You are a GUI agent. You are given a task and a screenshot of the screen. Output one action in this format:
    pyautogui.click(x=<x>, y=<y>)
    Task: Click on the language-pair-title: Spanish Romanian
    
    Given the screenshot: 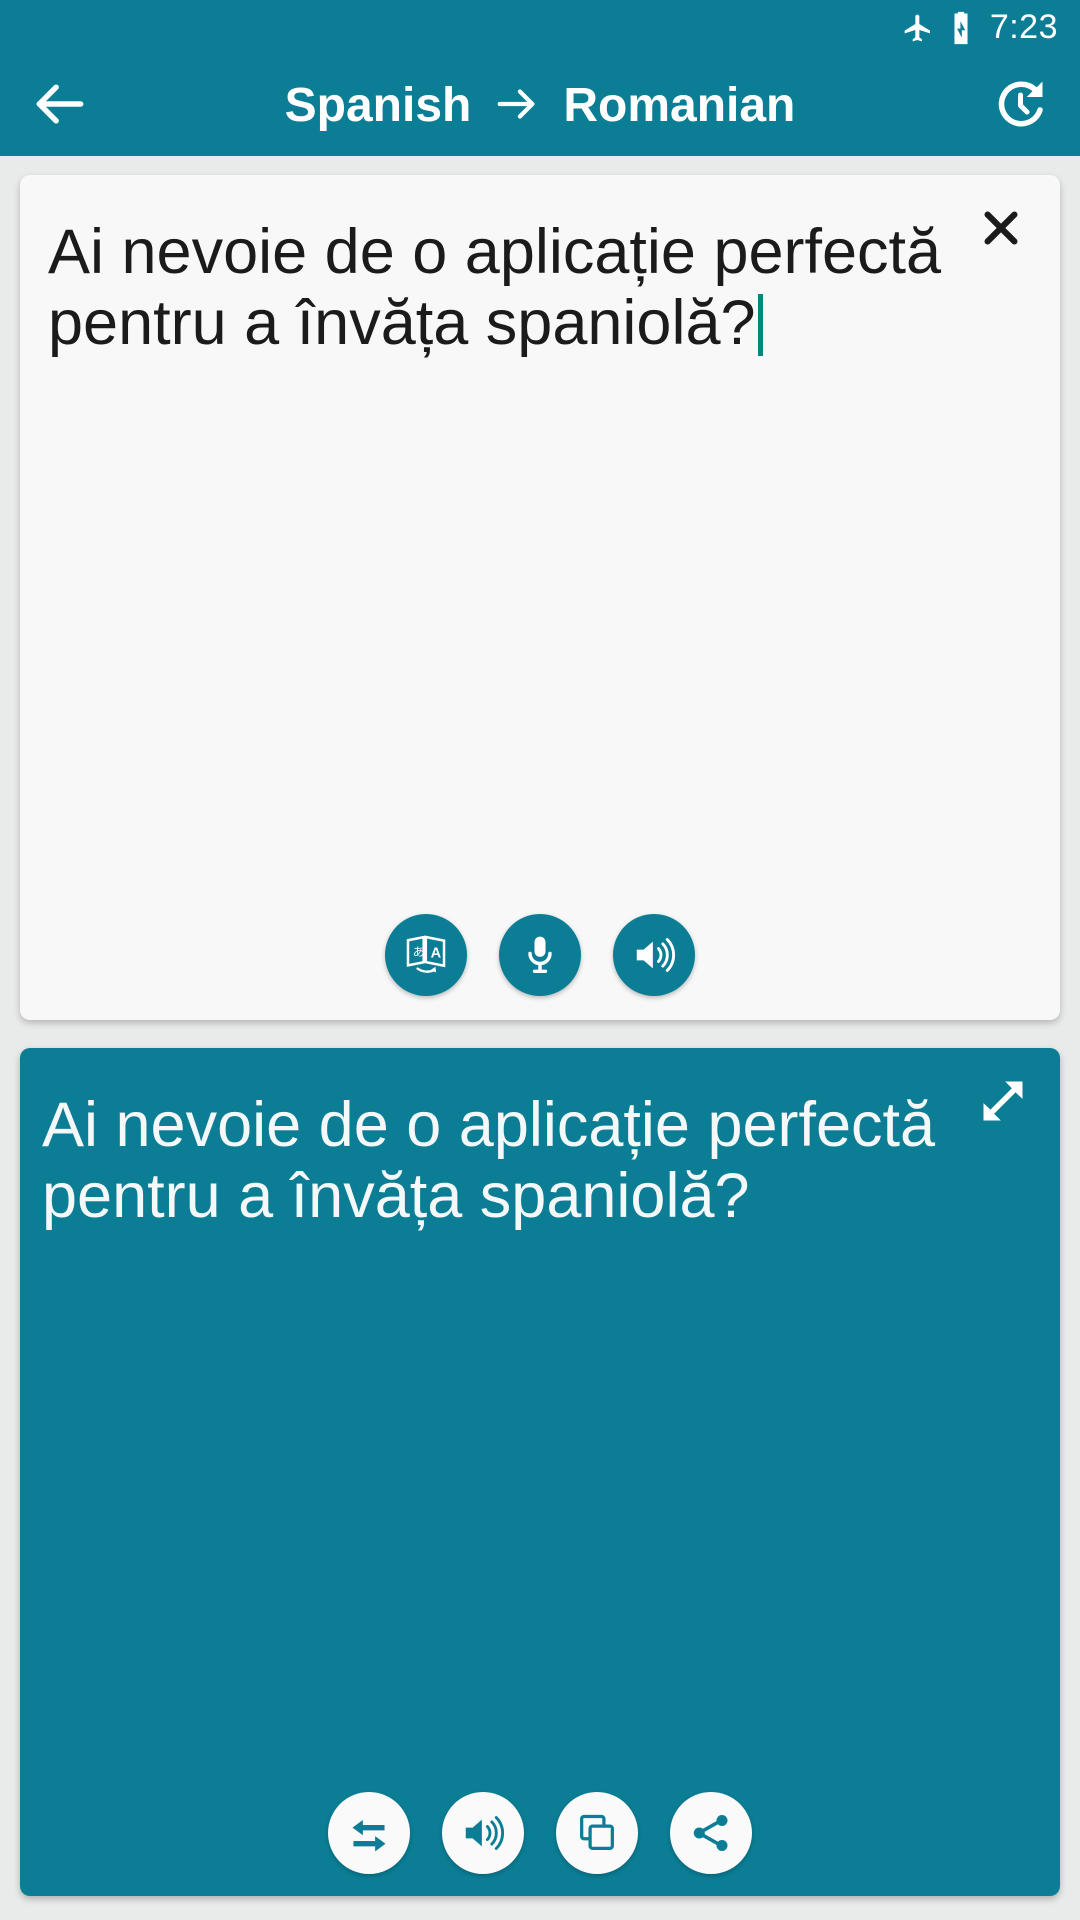 What is the action you would take?
    pyautogui.click(x=540, y=106)
    